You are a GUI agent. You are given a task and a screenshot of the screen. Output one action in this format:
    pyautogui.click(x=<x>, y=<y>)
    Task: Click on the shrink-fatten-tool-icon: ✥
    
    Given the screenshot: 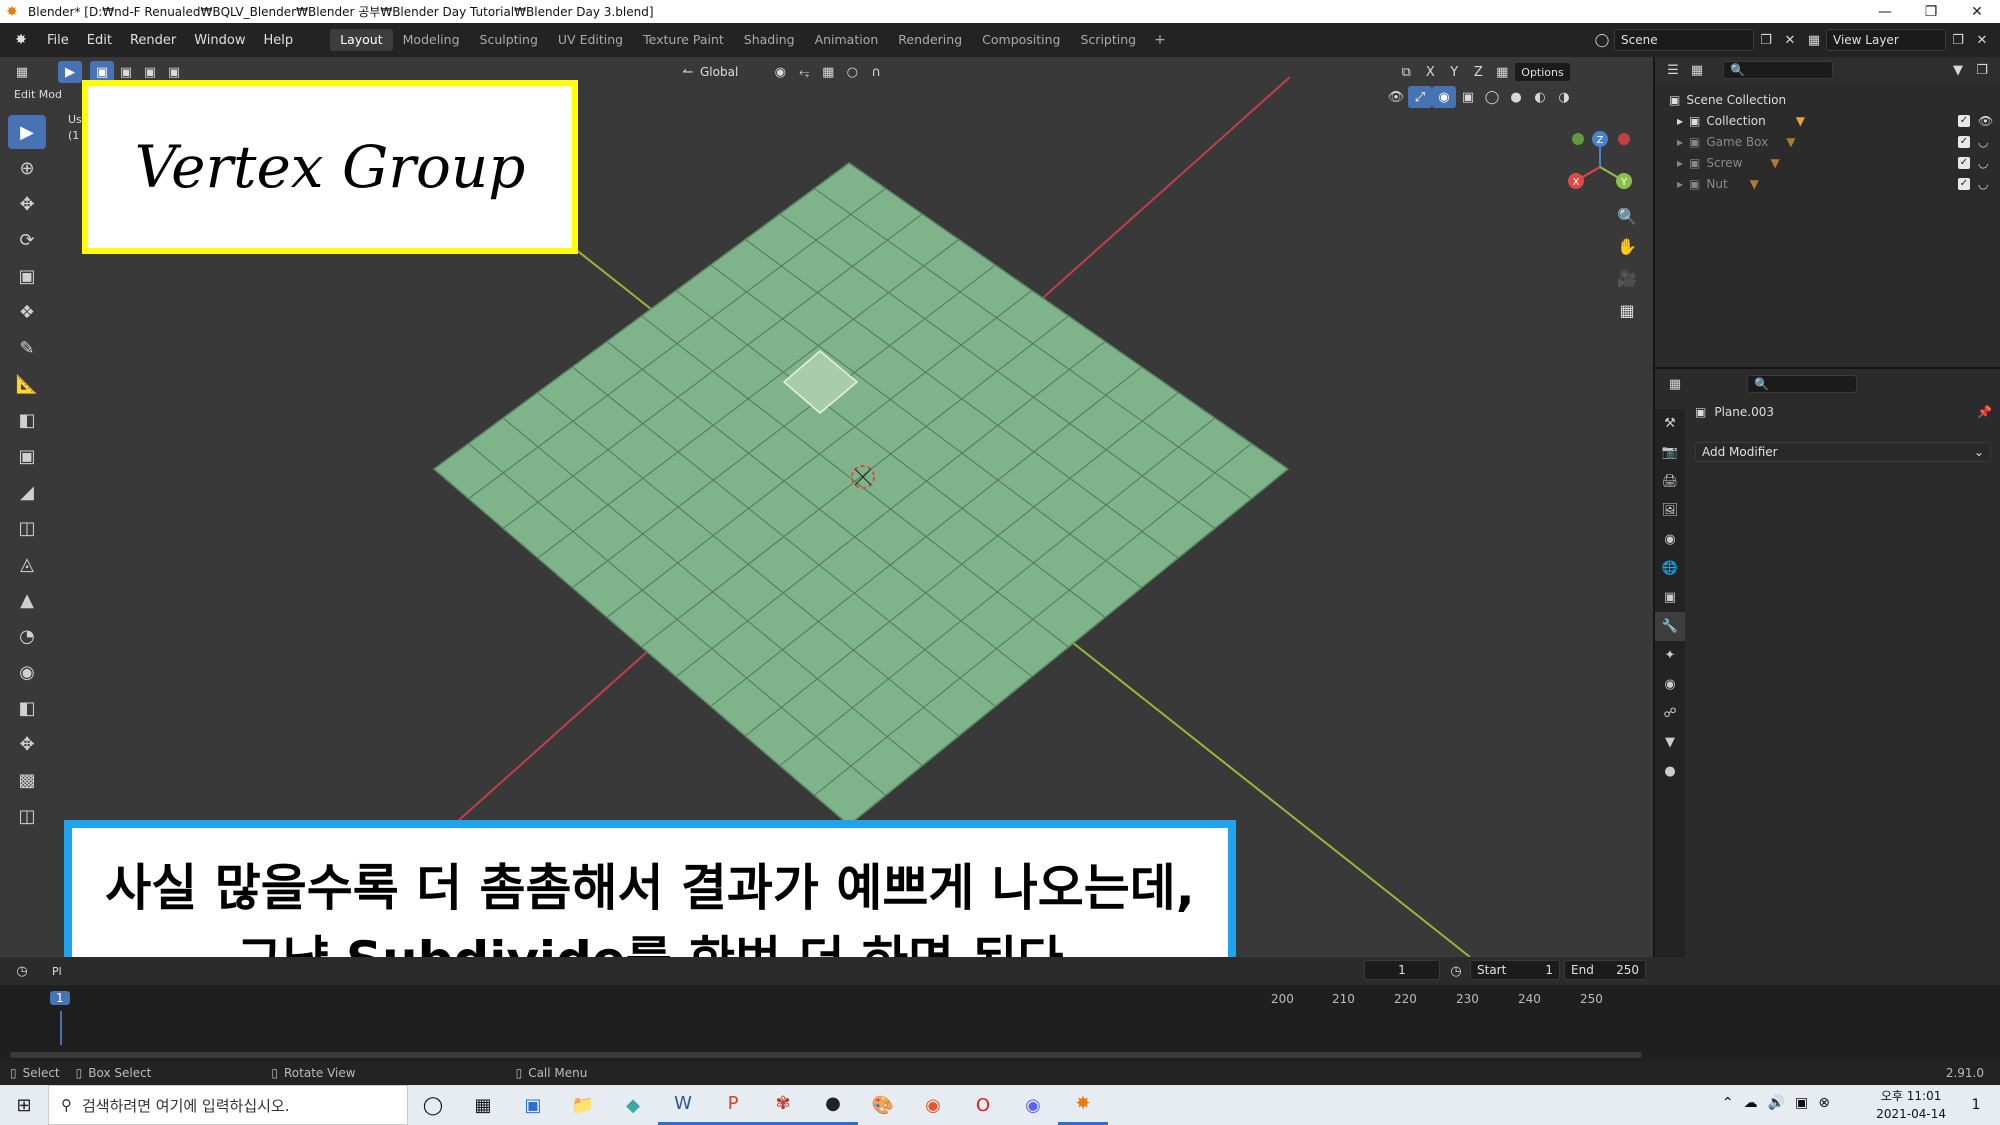 What is the action you would take?
    pyautogui.click(x=27, y=744)
    